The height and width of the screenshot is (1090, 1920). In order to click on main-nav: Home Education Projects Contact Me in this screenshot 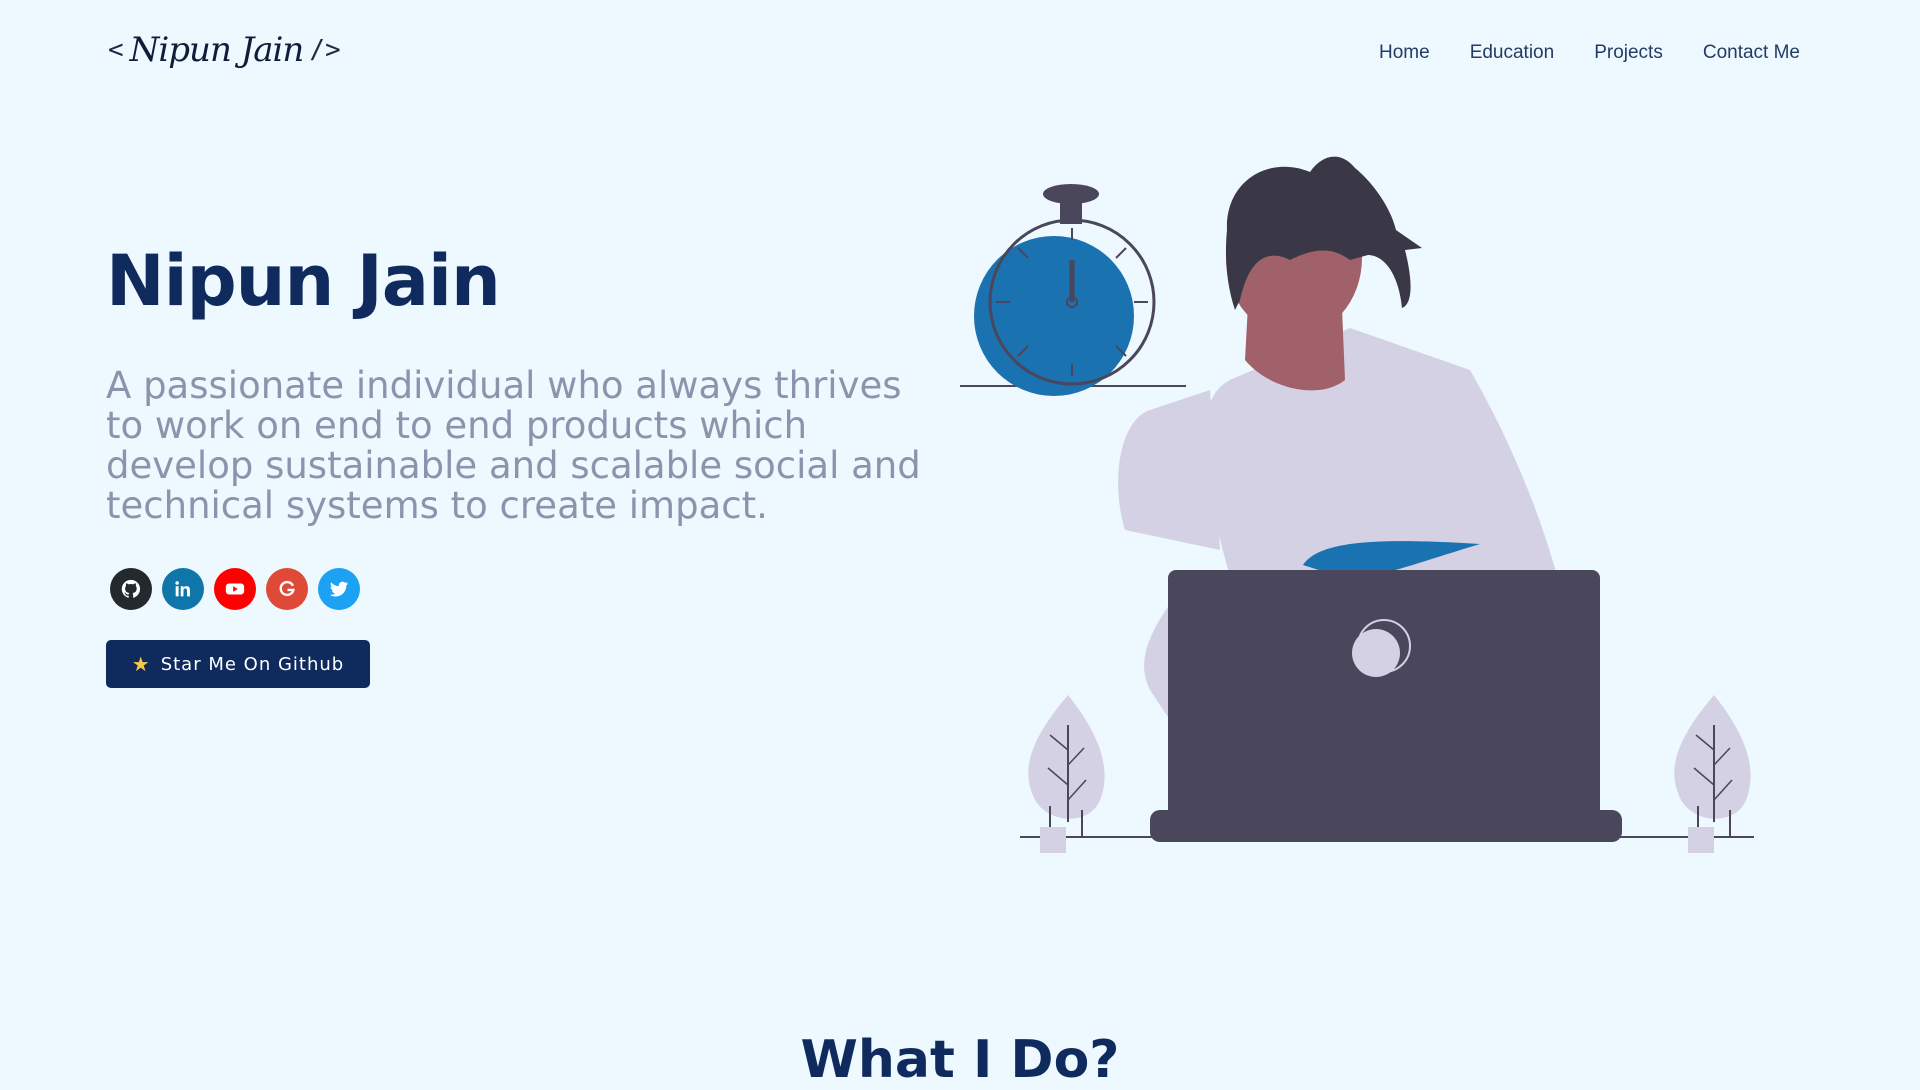, I will do `click(1589, 53)`.